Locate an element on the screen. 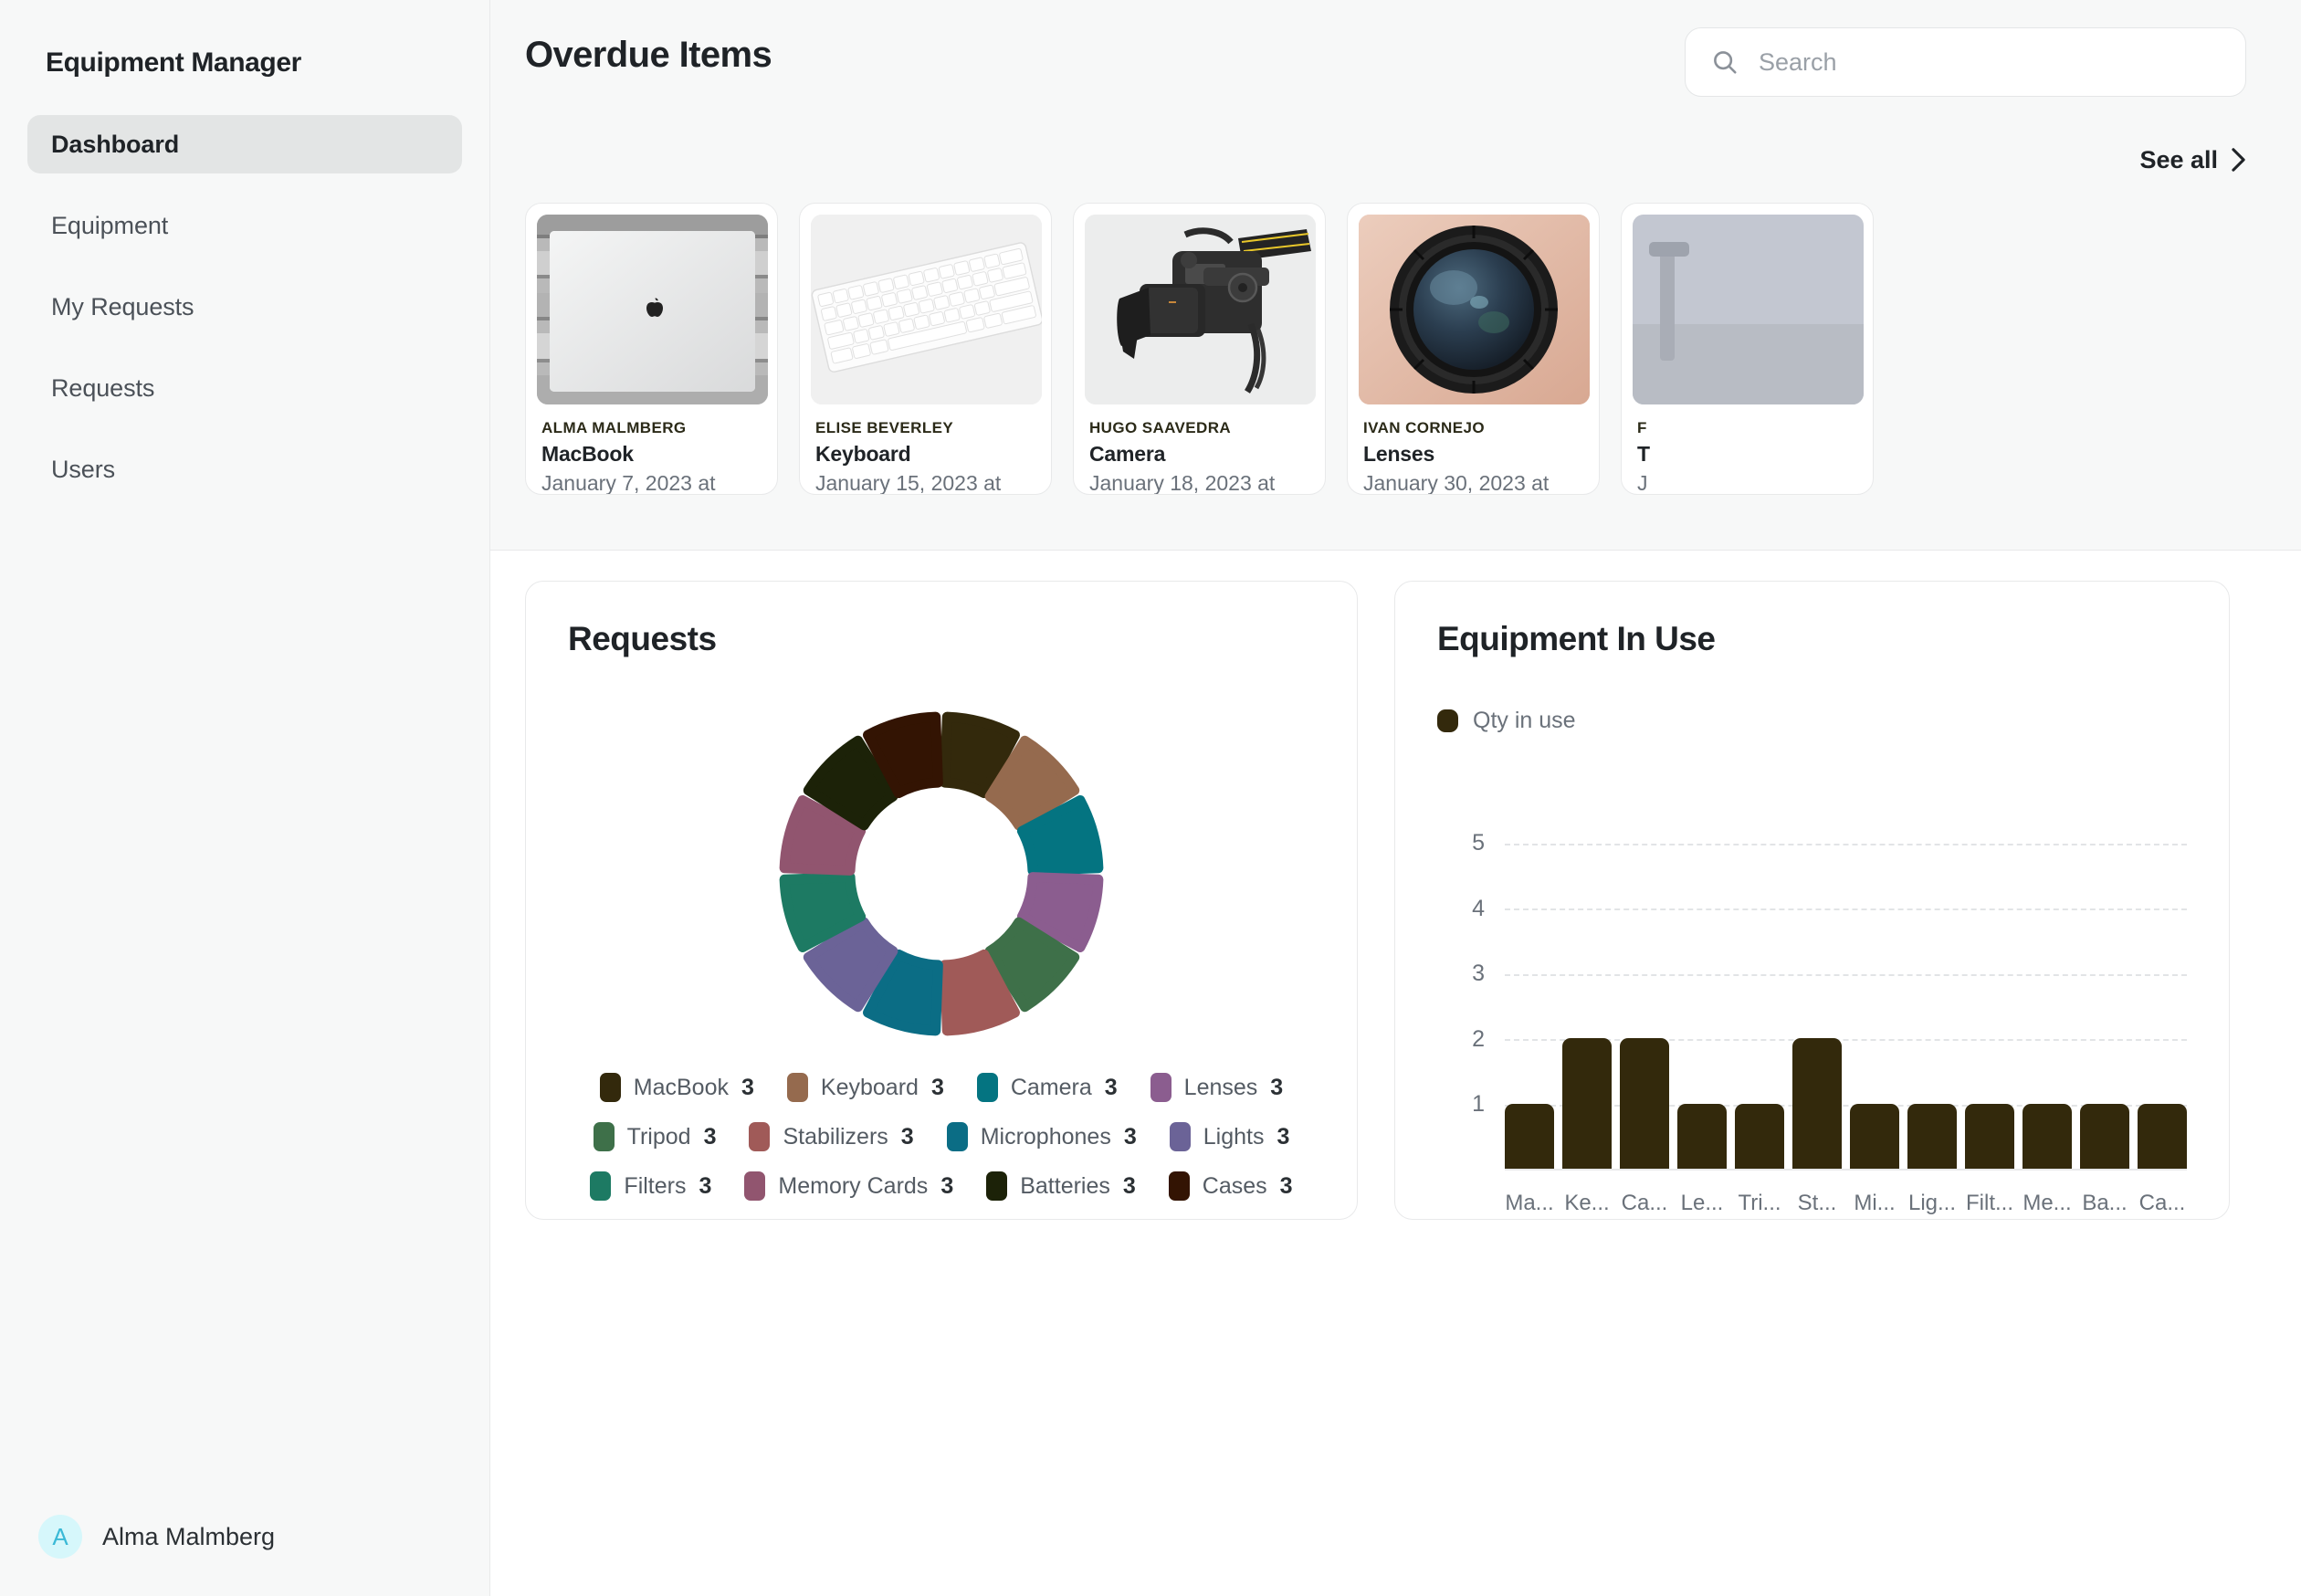 Image resolution: width=2301 pixels, height=1596 pixels. legend-label: Lights is located at coordinates (1234, 1136).